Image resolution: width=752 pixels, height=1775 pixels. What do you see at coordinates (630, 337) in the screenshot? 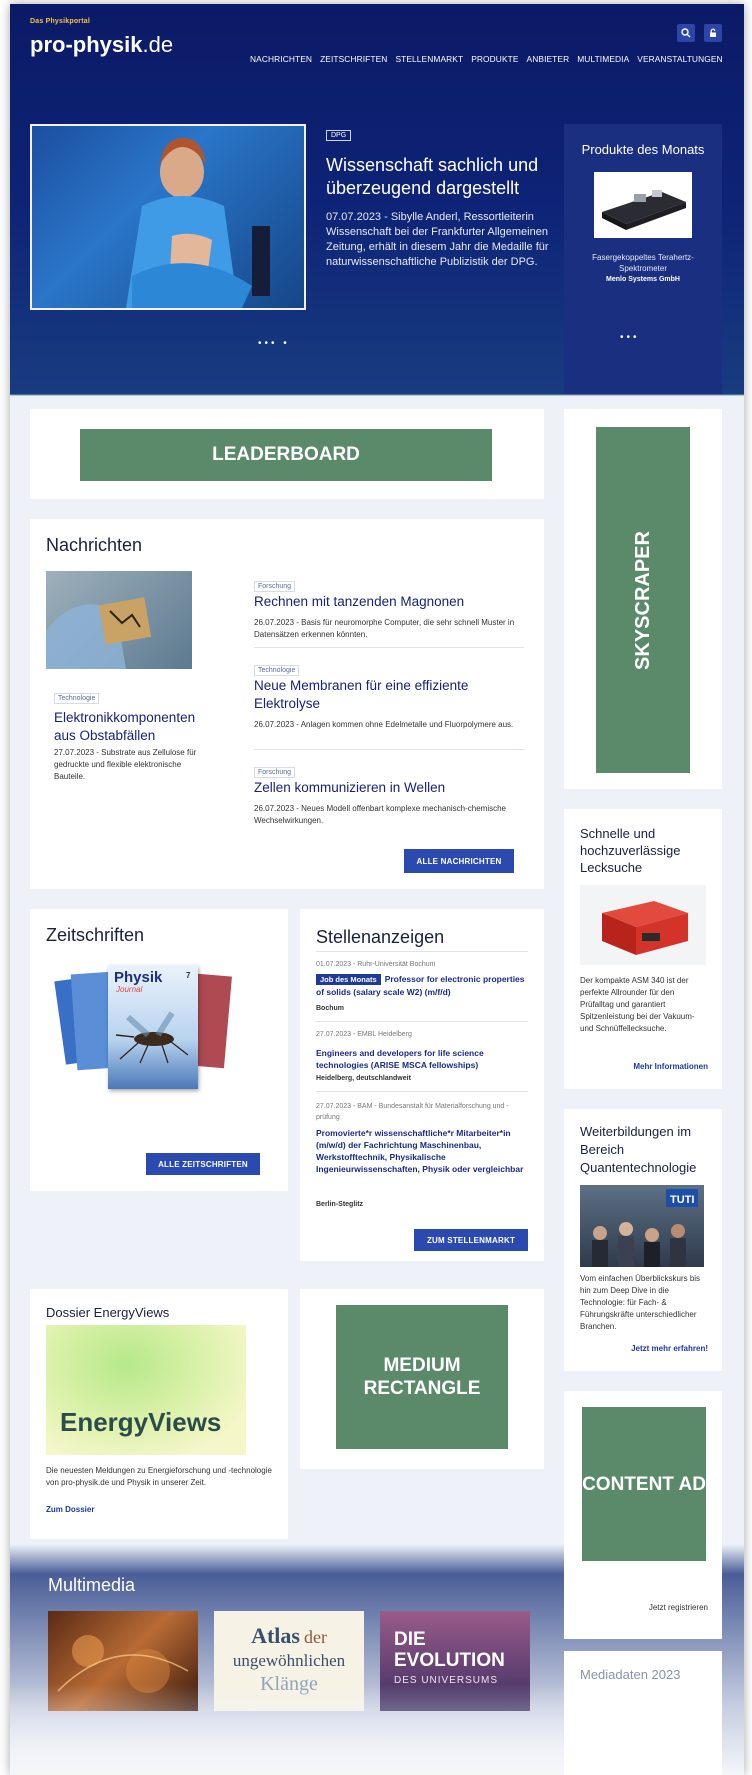
I see `products-carousel-dots: •••` at bounding box center [630, 337].